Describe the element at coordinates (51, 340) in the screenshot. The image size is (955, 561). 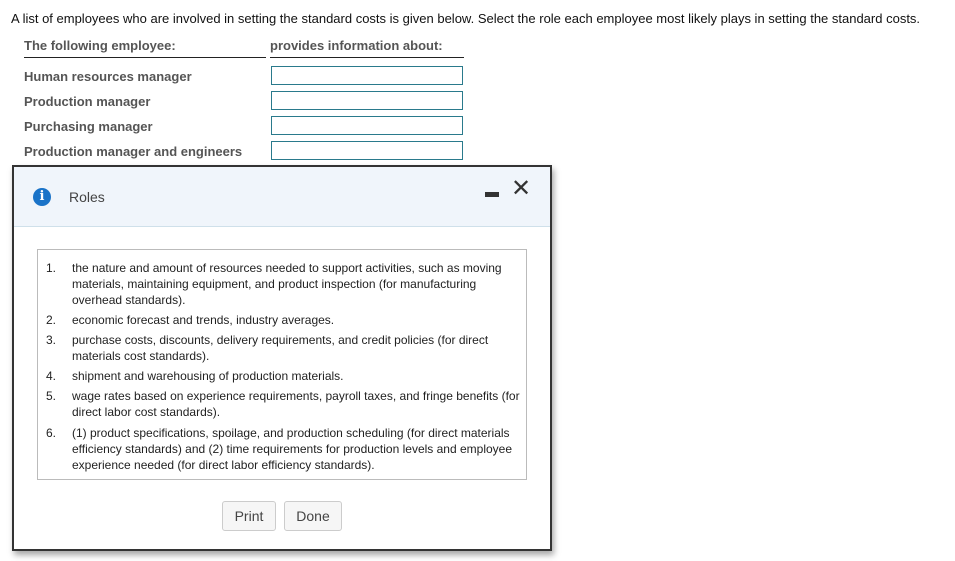
I see `list-item-number: 3.` at that location.